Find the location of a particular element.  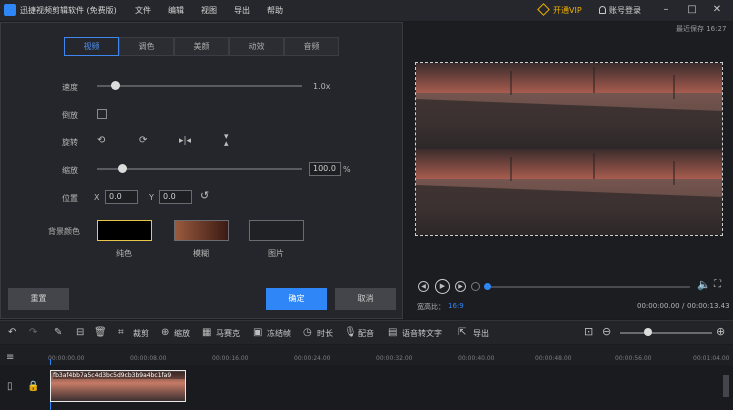

menu-edit: 编辑 is located at coordinates (176, 10).